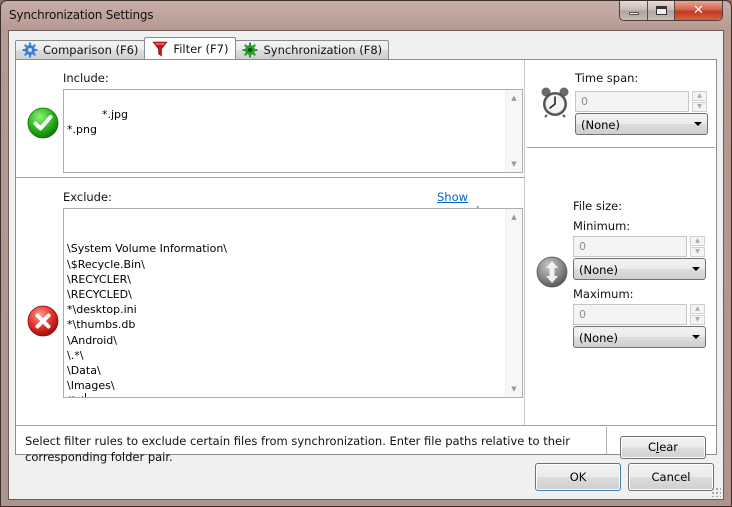 This screenshot has width=732, height=507. Describe the element at coordinates (147, 249) in the screenshot. I see `exclude-rule-line: \System Volume Information\` at that location.